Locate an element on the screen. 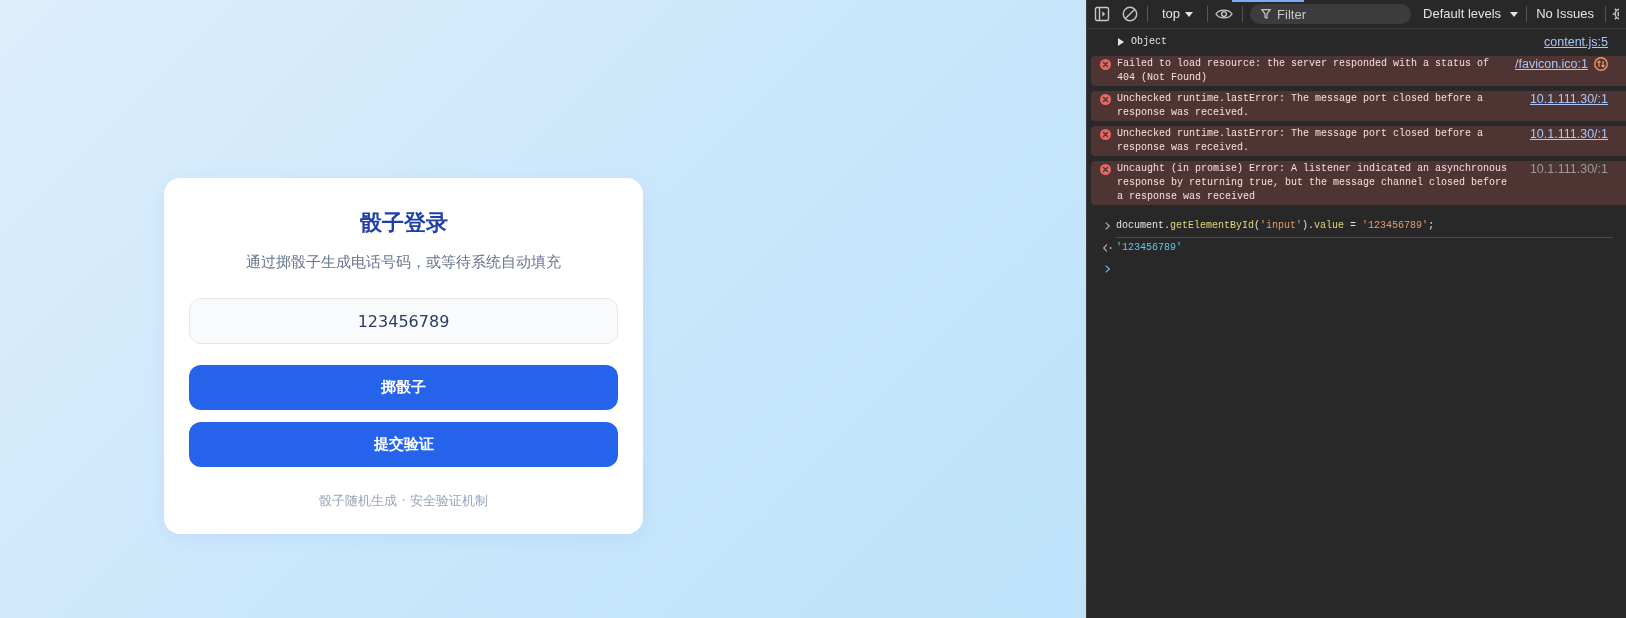 The height and width of the screenshot is (618, 1626). card-title: 骰子登录 is located at coordinates (403, 223).